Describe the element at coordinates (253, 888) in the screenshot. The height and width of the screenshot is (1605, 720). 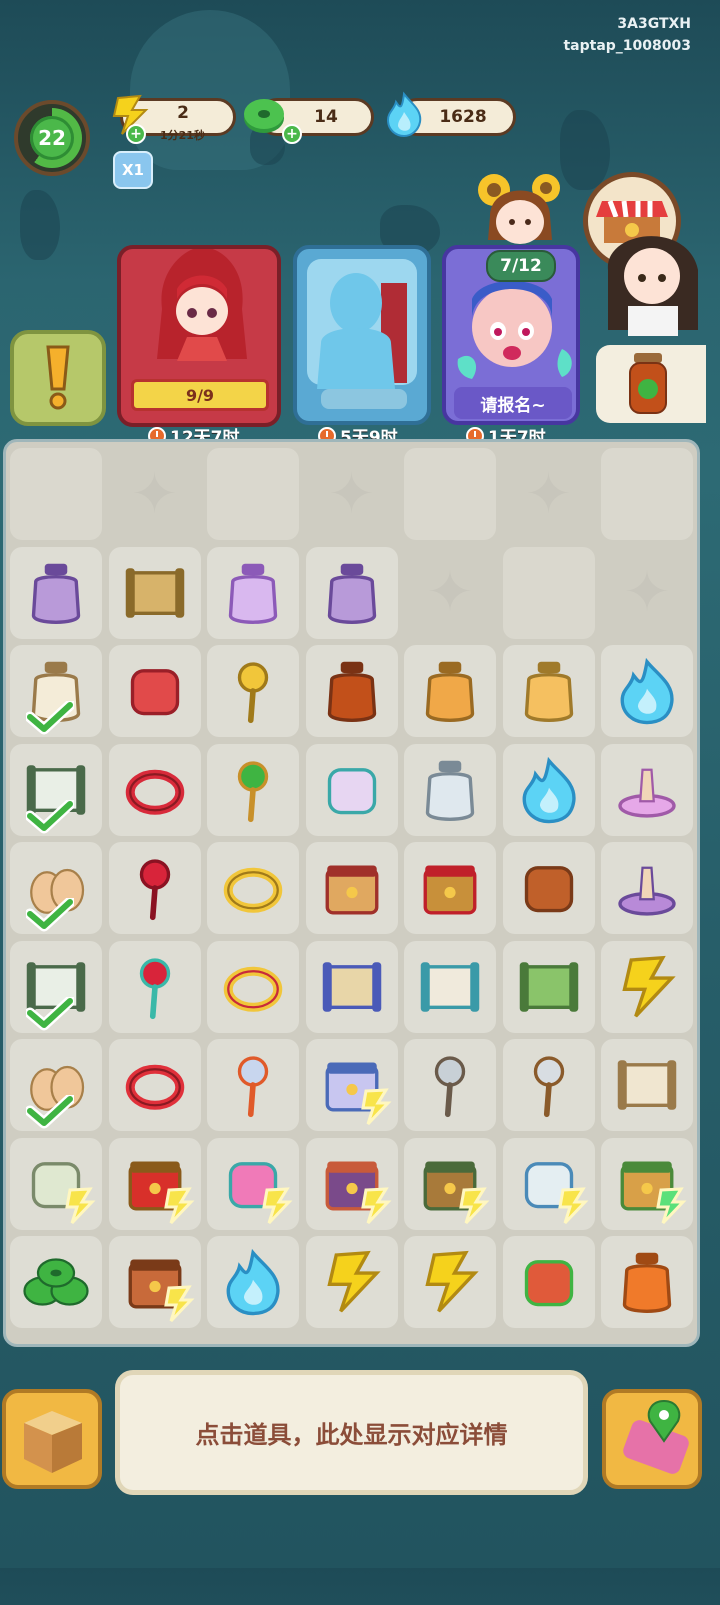
I see `gold-bangle-icon` at that location.